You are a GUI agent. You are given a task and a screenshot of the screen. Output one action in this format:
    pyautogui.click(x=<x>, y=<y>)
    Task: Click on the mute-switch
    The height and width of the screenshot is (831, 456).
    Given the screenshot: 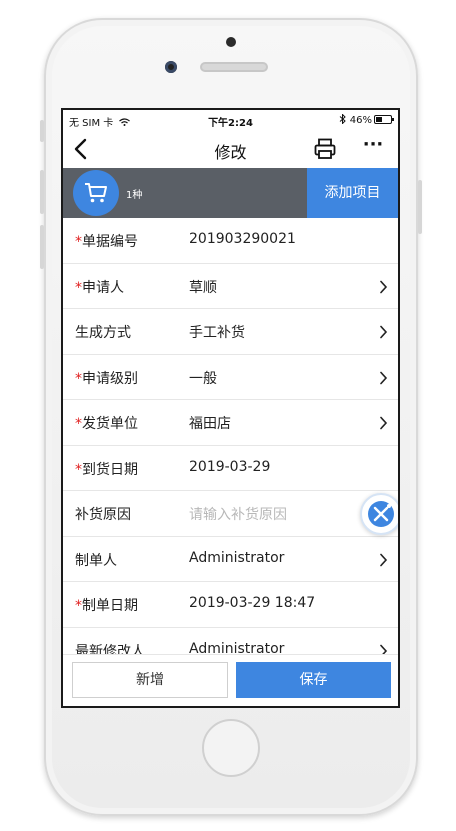 What is the action you would take?
    pyautogui.click(x=42, y=131)
    